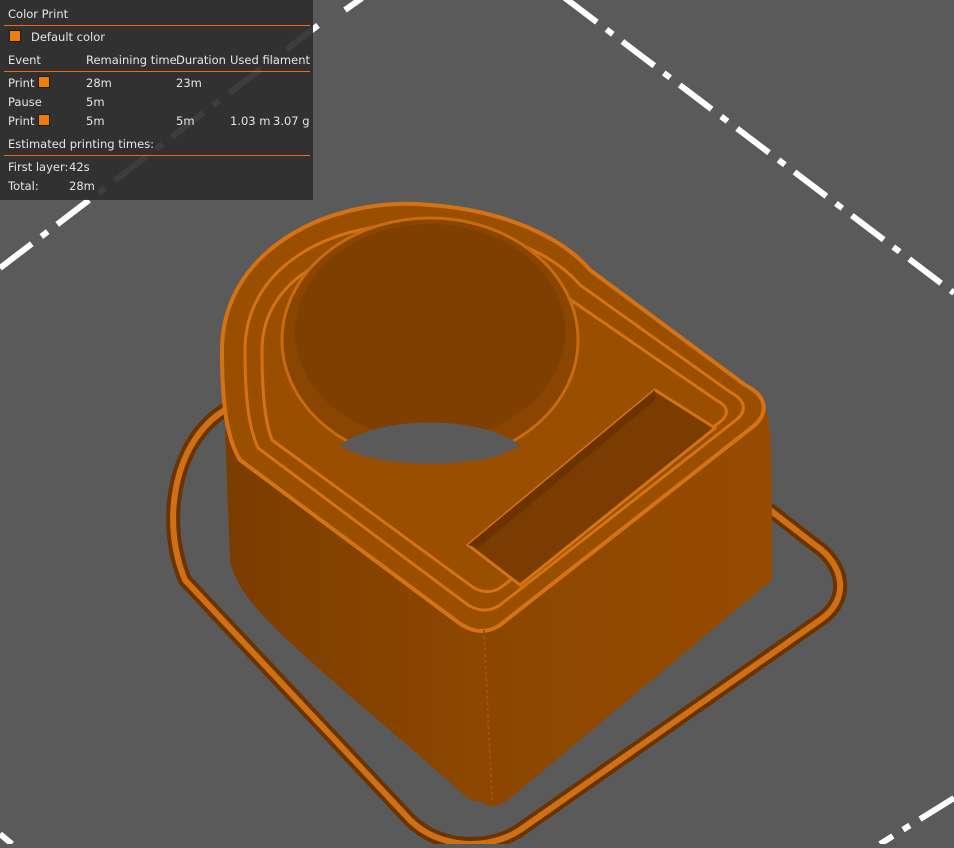 Image resolution: width=954 pixels, height=848 pixels. I want to click on first-layer-value: 42s, so click(79, 167).